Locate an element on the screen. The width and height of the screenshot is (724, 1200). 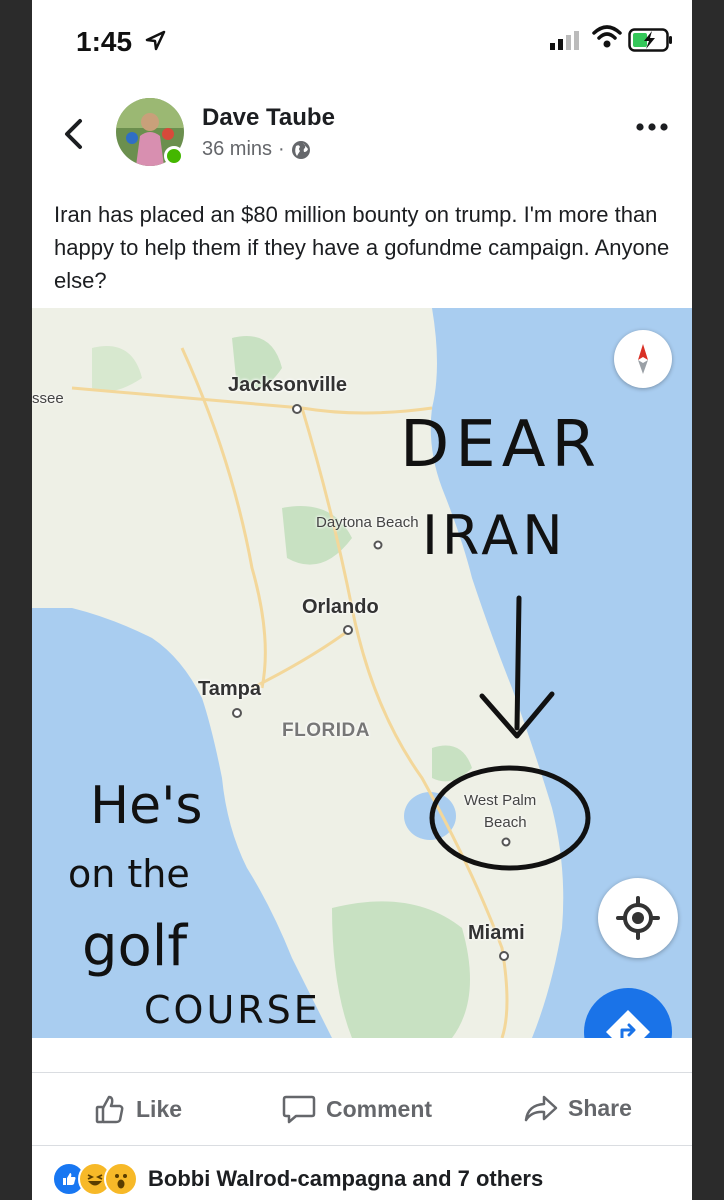
status-time: 1:45 is located at coordinates (104, 41).